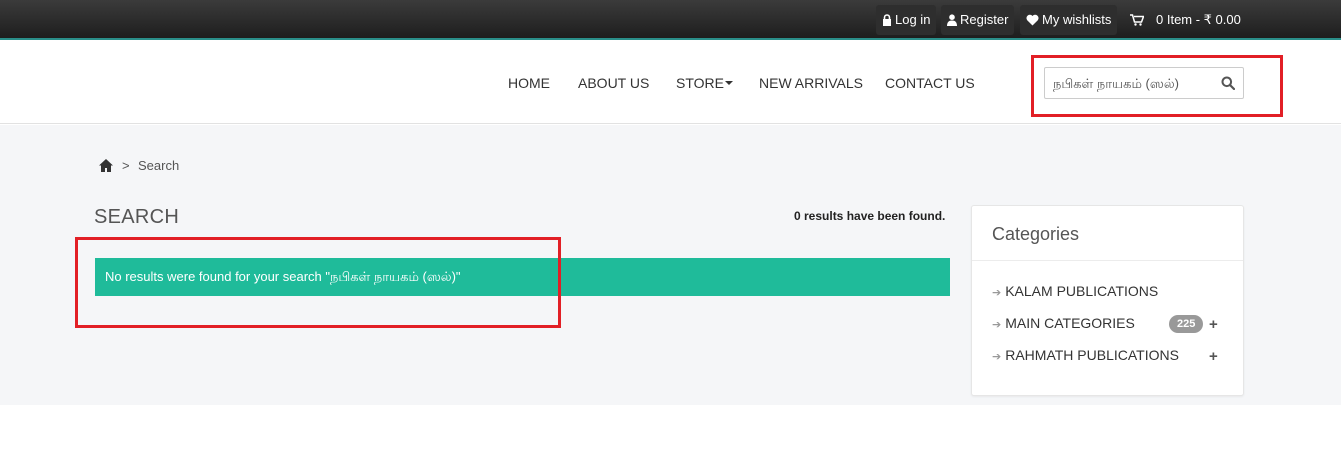 Image resolution: width=1341 pixels, height=460 pixels. Describe the element at coordinates (529, 83) in the screenshot. I see `nav-home: HOME` at that location.